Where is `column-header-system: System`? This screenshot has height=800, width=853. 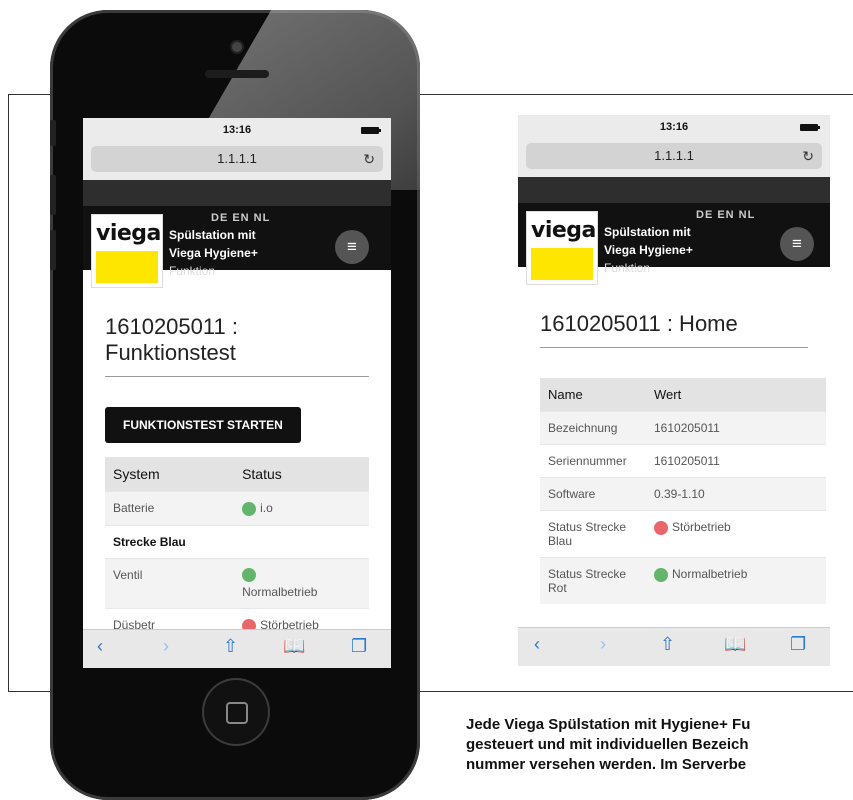 column-header-system: System is located at coordinates (170, 474).